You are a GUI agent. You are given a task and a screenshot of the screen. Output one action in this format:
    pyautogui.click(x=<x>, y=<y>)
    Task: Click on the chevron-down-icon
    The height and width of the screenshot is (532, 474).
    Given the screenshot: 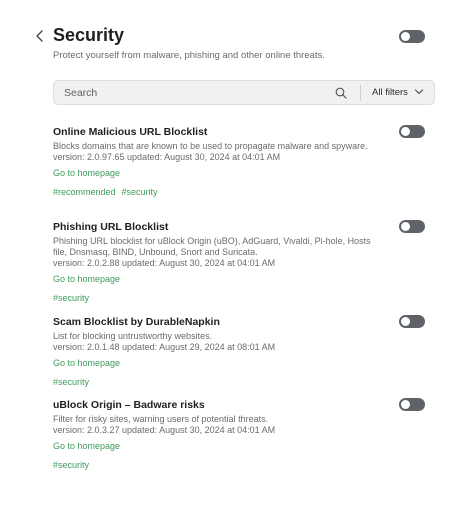 What is the action you would take?
    pyautogui.click(x=418, y=92)
    